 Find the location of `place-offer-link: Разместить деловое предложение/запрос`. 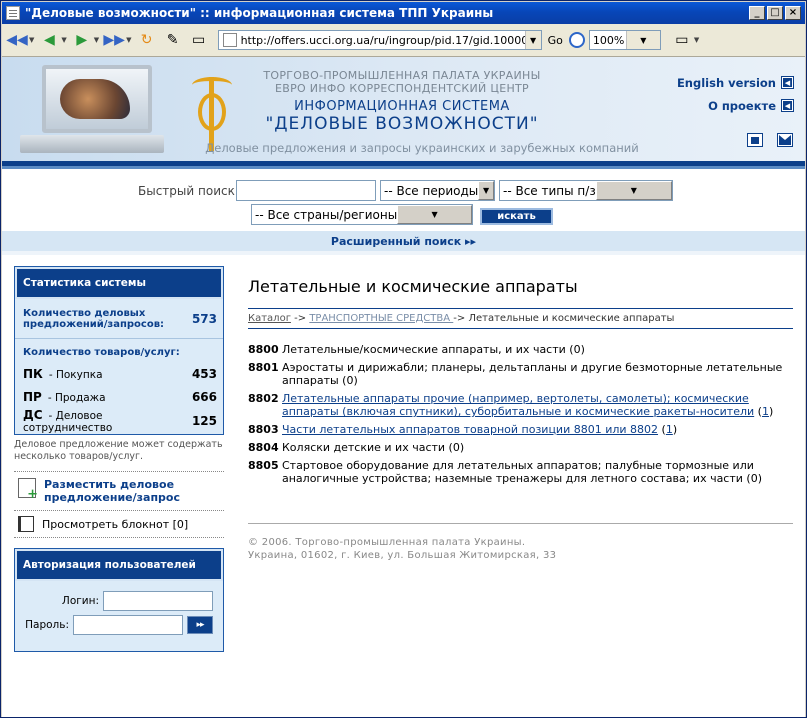

place-offer-link: Разместить деловое предложение/запрос is located at coordinates (119, 491).